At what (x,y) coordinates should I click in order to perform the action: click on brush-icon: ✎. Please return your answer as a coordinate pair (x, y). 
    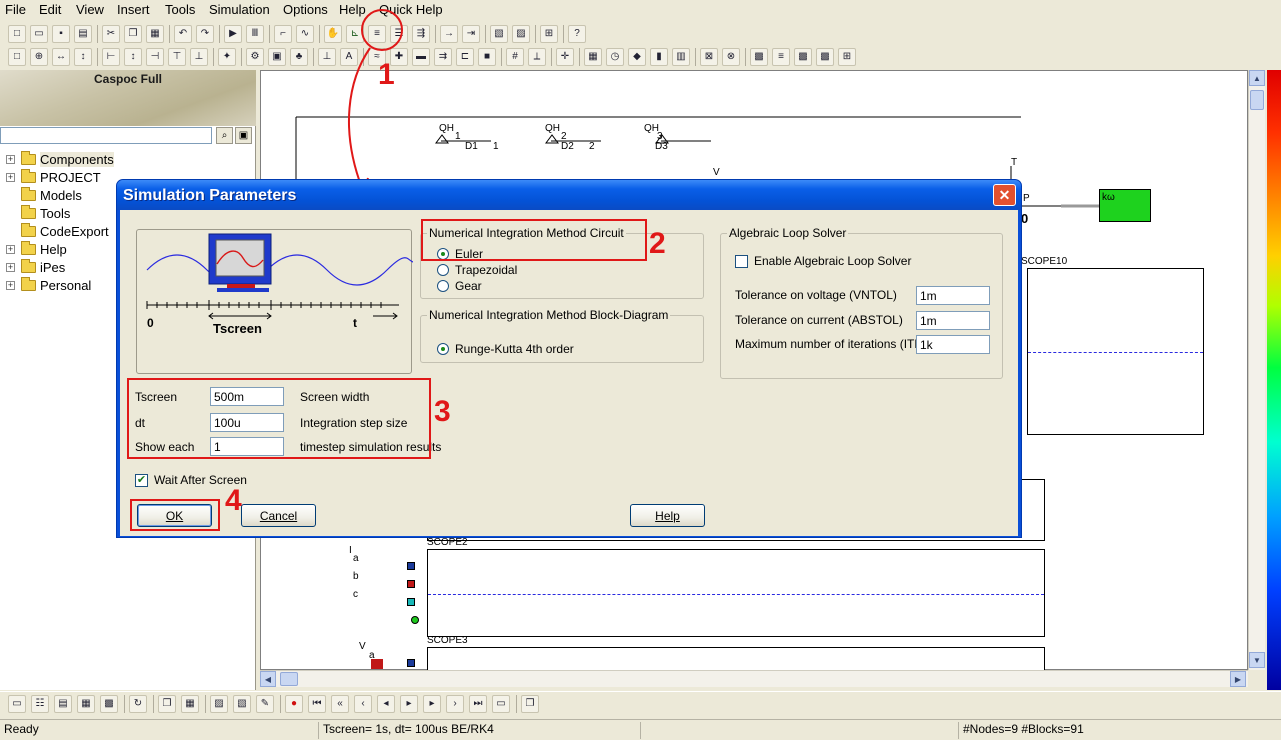
    Looking at the image, I should click on (265, 704).